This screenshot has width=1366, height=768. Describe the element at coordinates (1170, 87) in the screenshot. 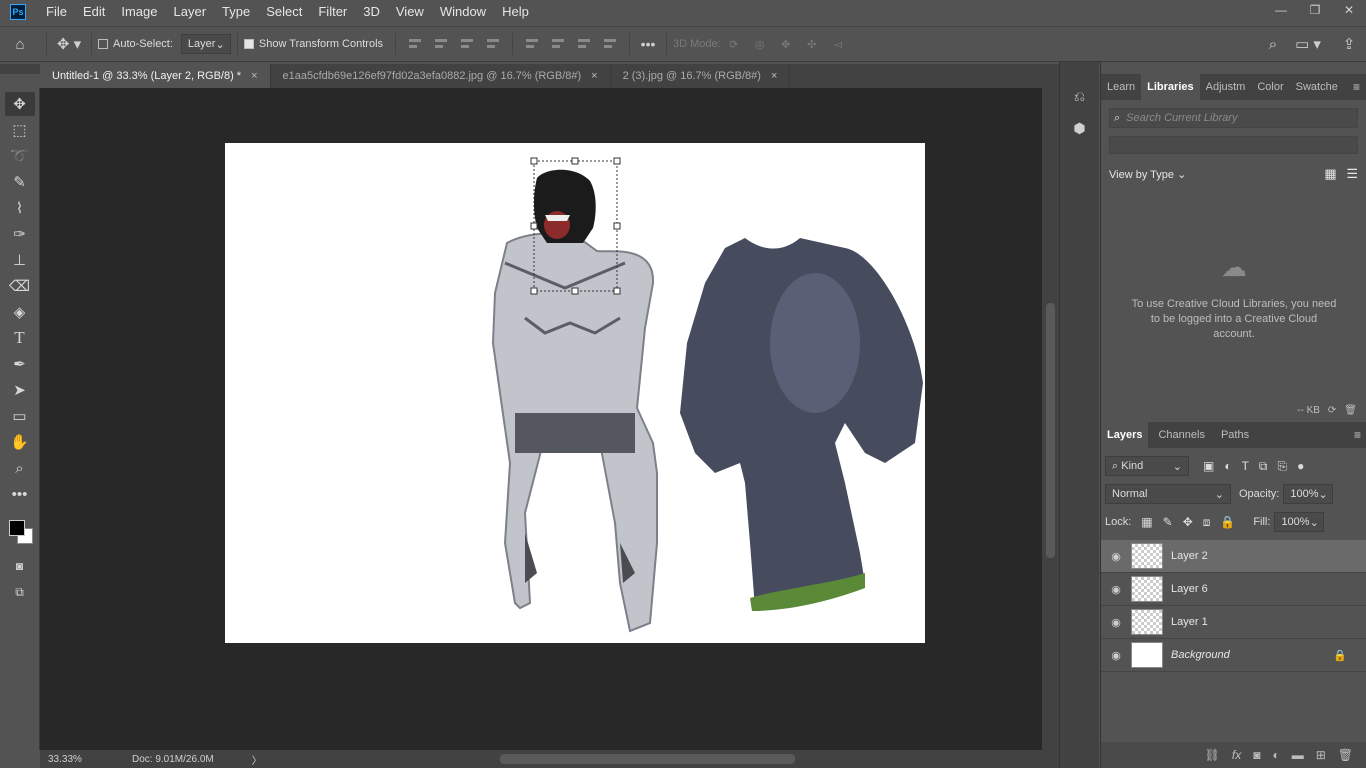

I see `tab-libraries: Libraries` at that location.